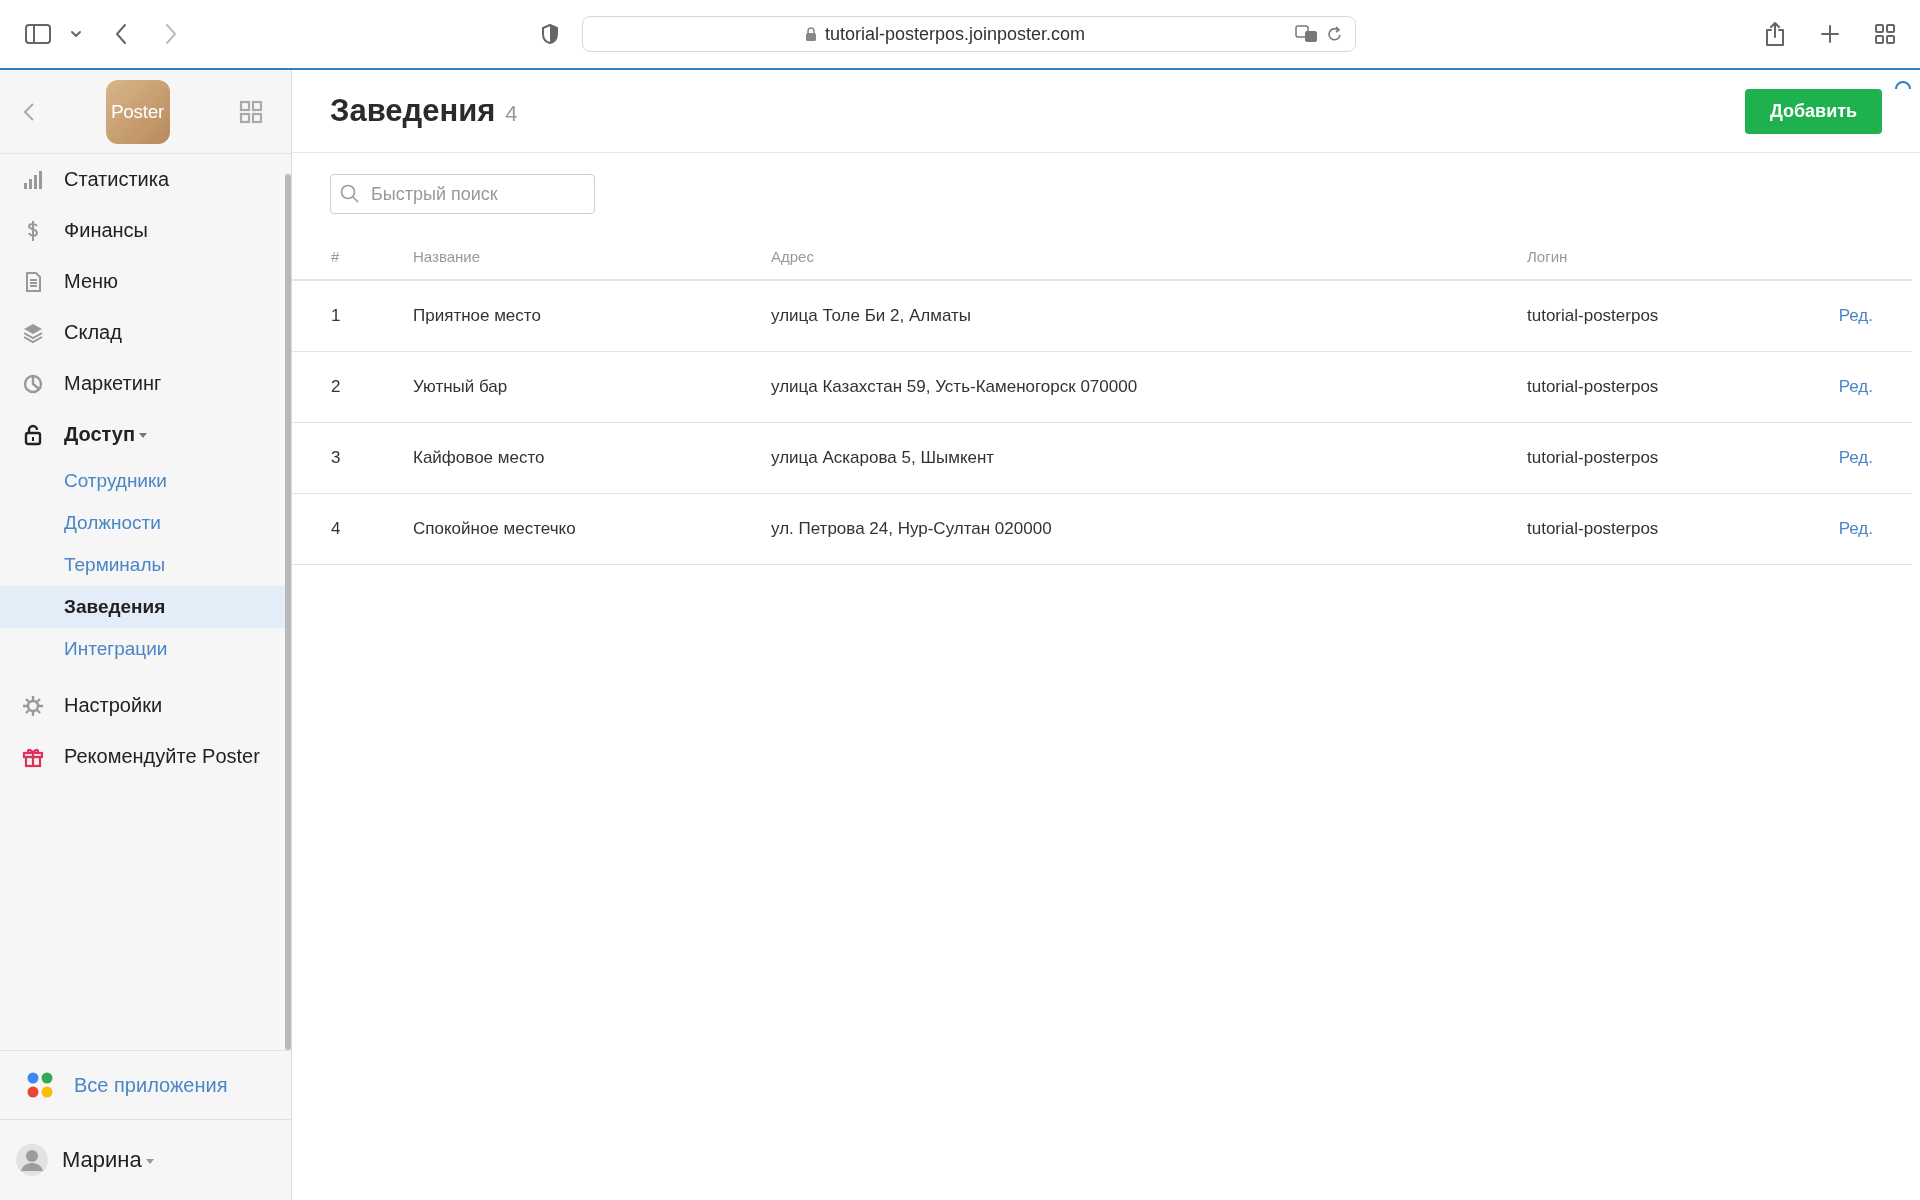  Describe the element at coordinates (883, 458) in the screenshot. I see `table-cell: улица Аскарова 5, Шымкент` at that location.